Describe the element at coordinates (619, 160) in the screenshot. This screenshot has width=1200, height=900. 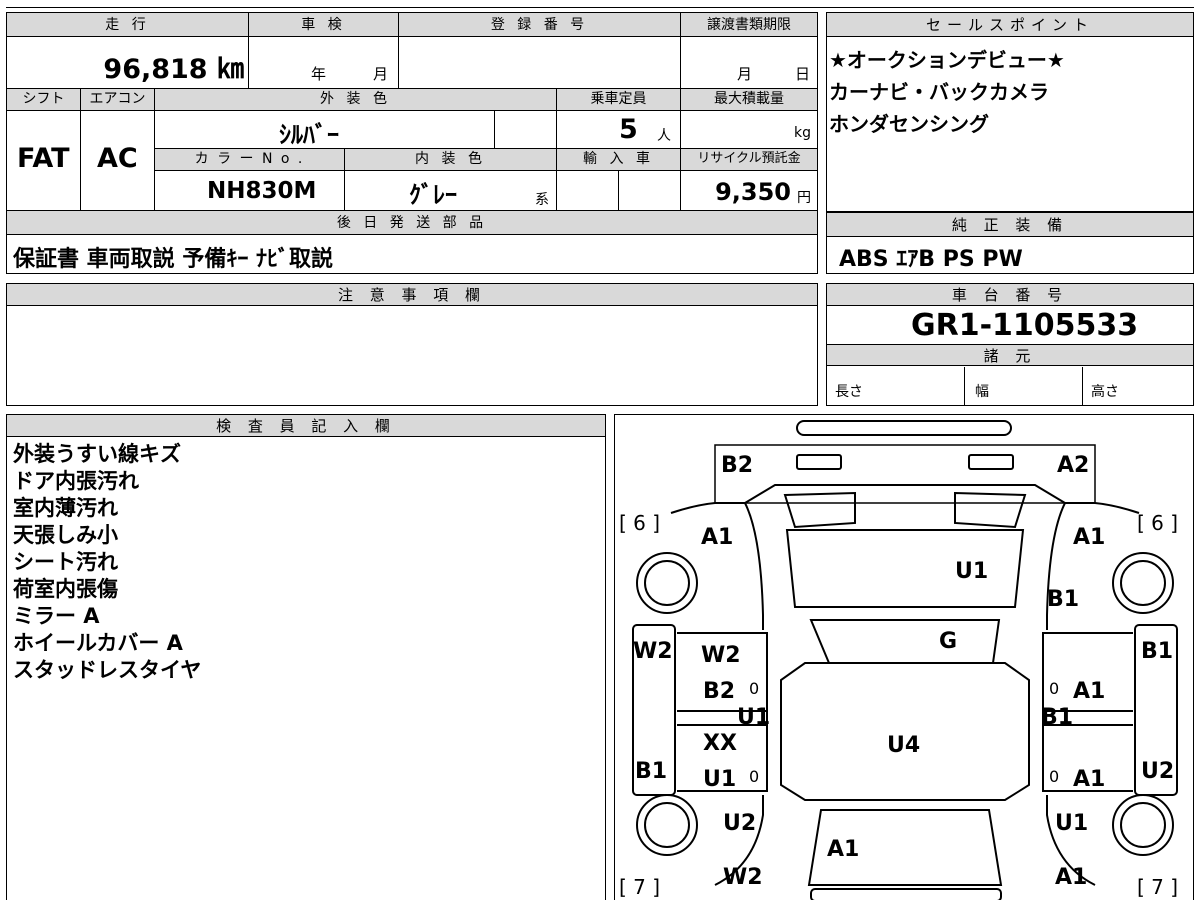
I see `import-label: 輸 入 車` at that location.